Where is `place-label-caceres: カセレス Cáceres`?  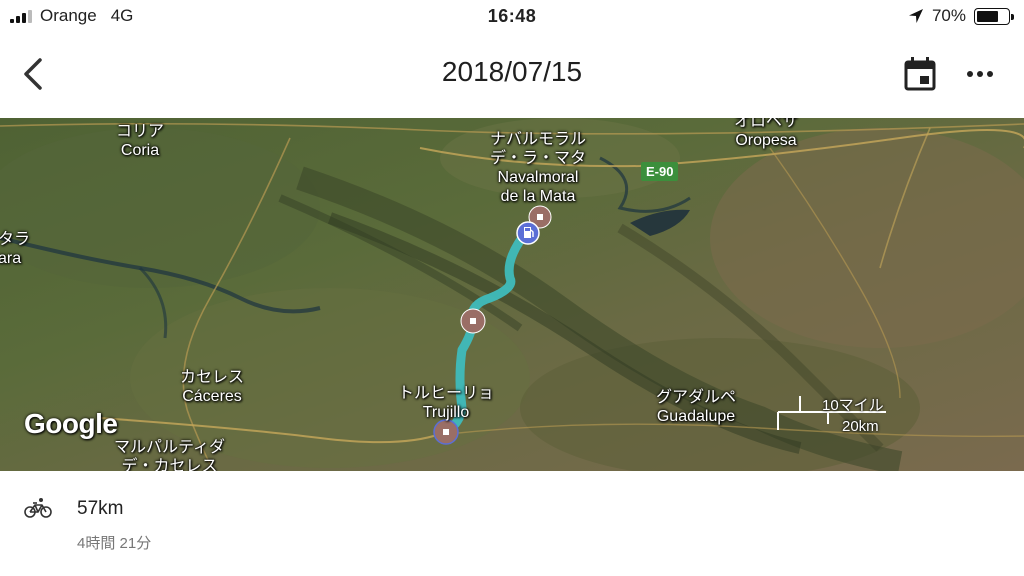 place-label-caceres: カセレス Cáceres is located at coordinates (212, 387).